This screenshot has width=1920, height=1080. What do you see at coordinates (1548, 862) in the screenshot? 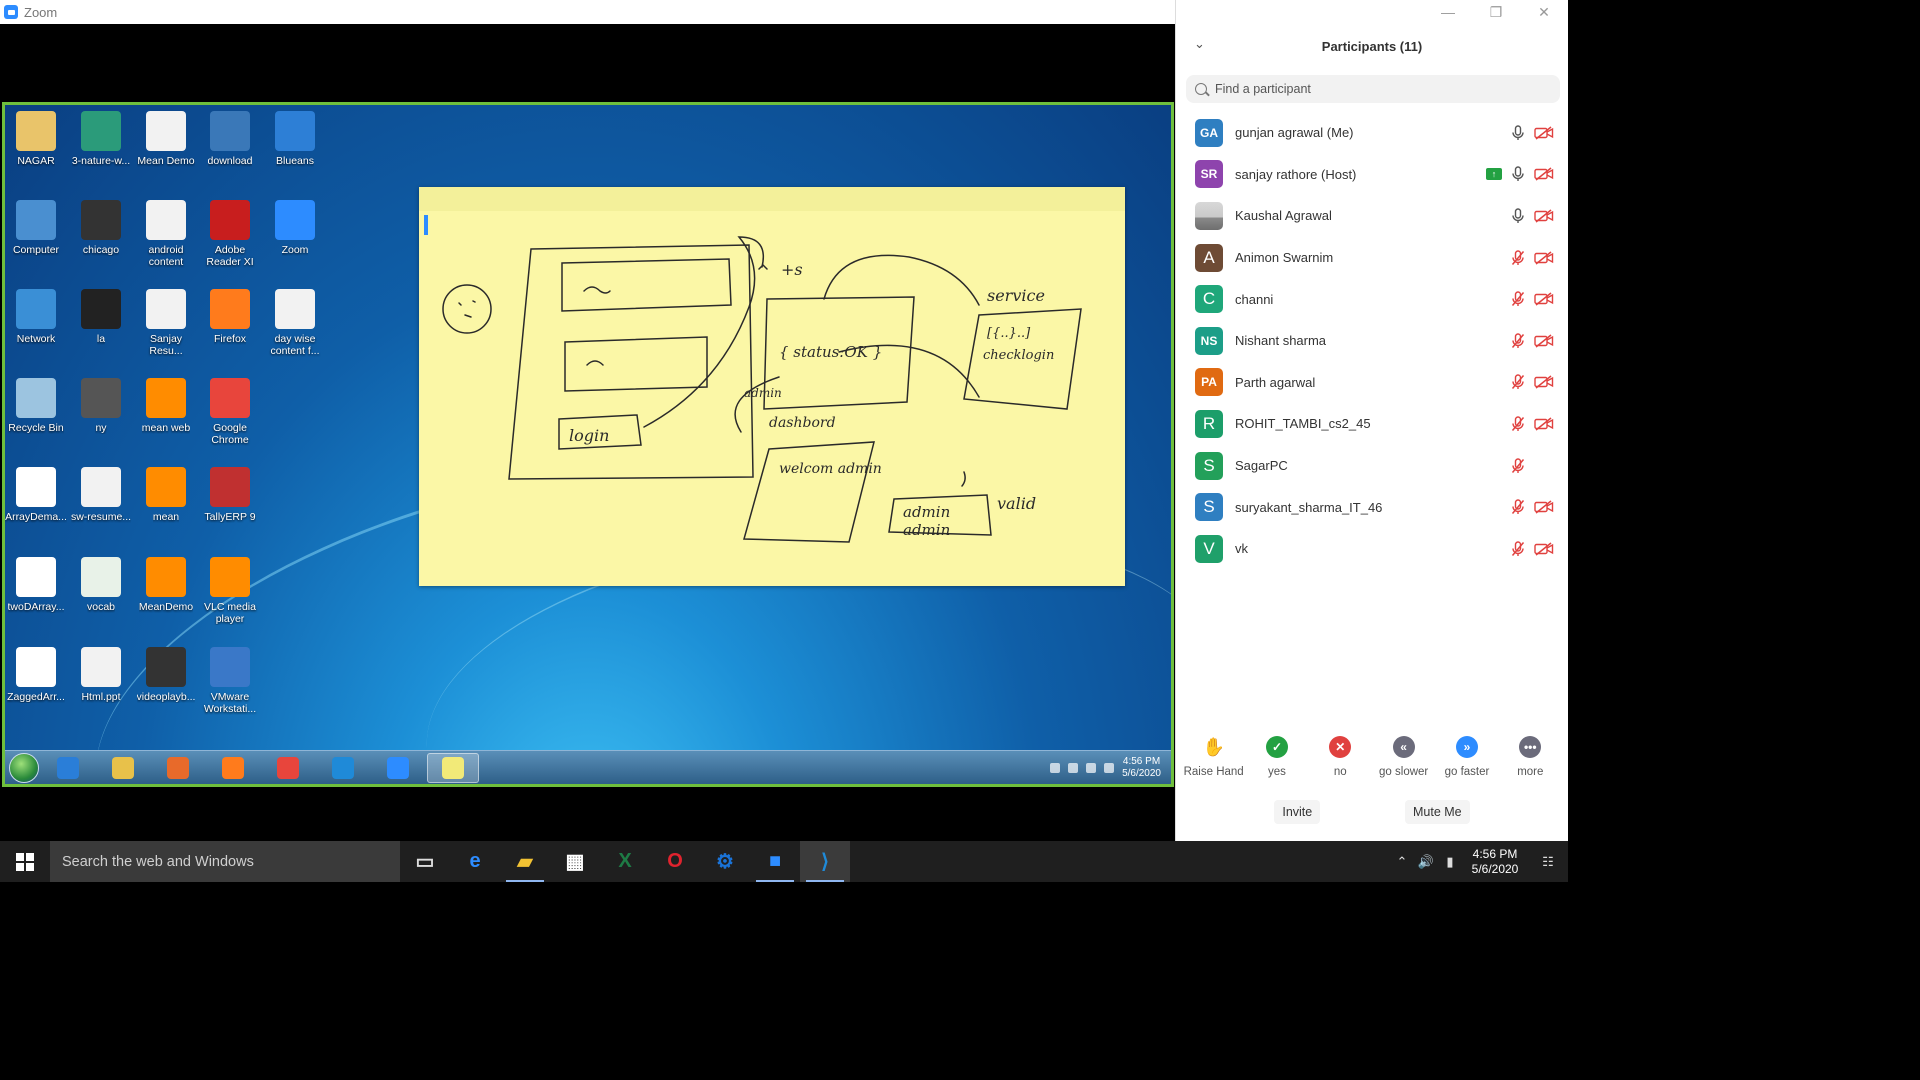
I see `notifications-icon: ☷` at bounding box center [1548, 862].